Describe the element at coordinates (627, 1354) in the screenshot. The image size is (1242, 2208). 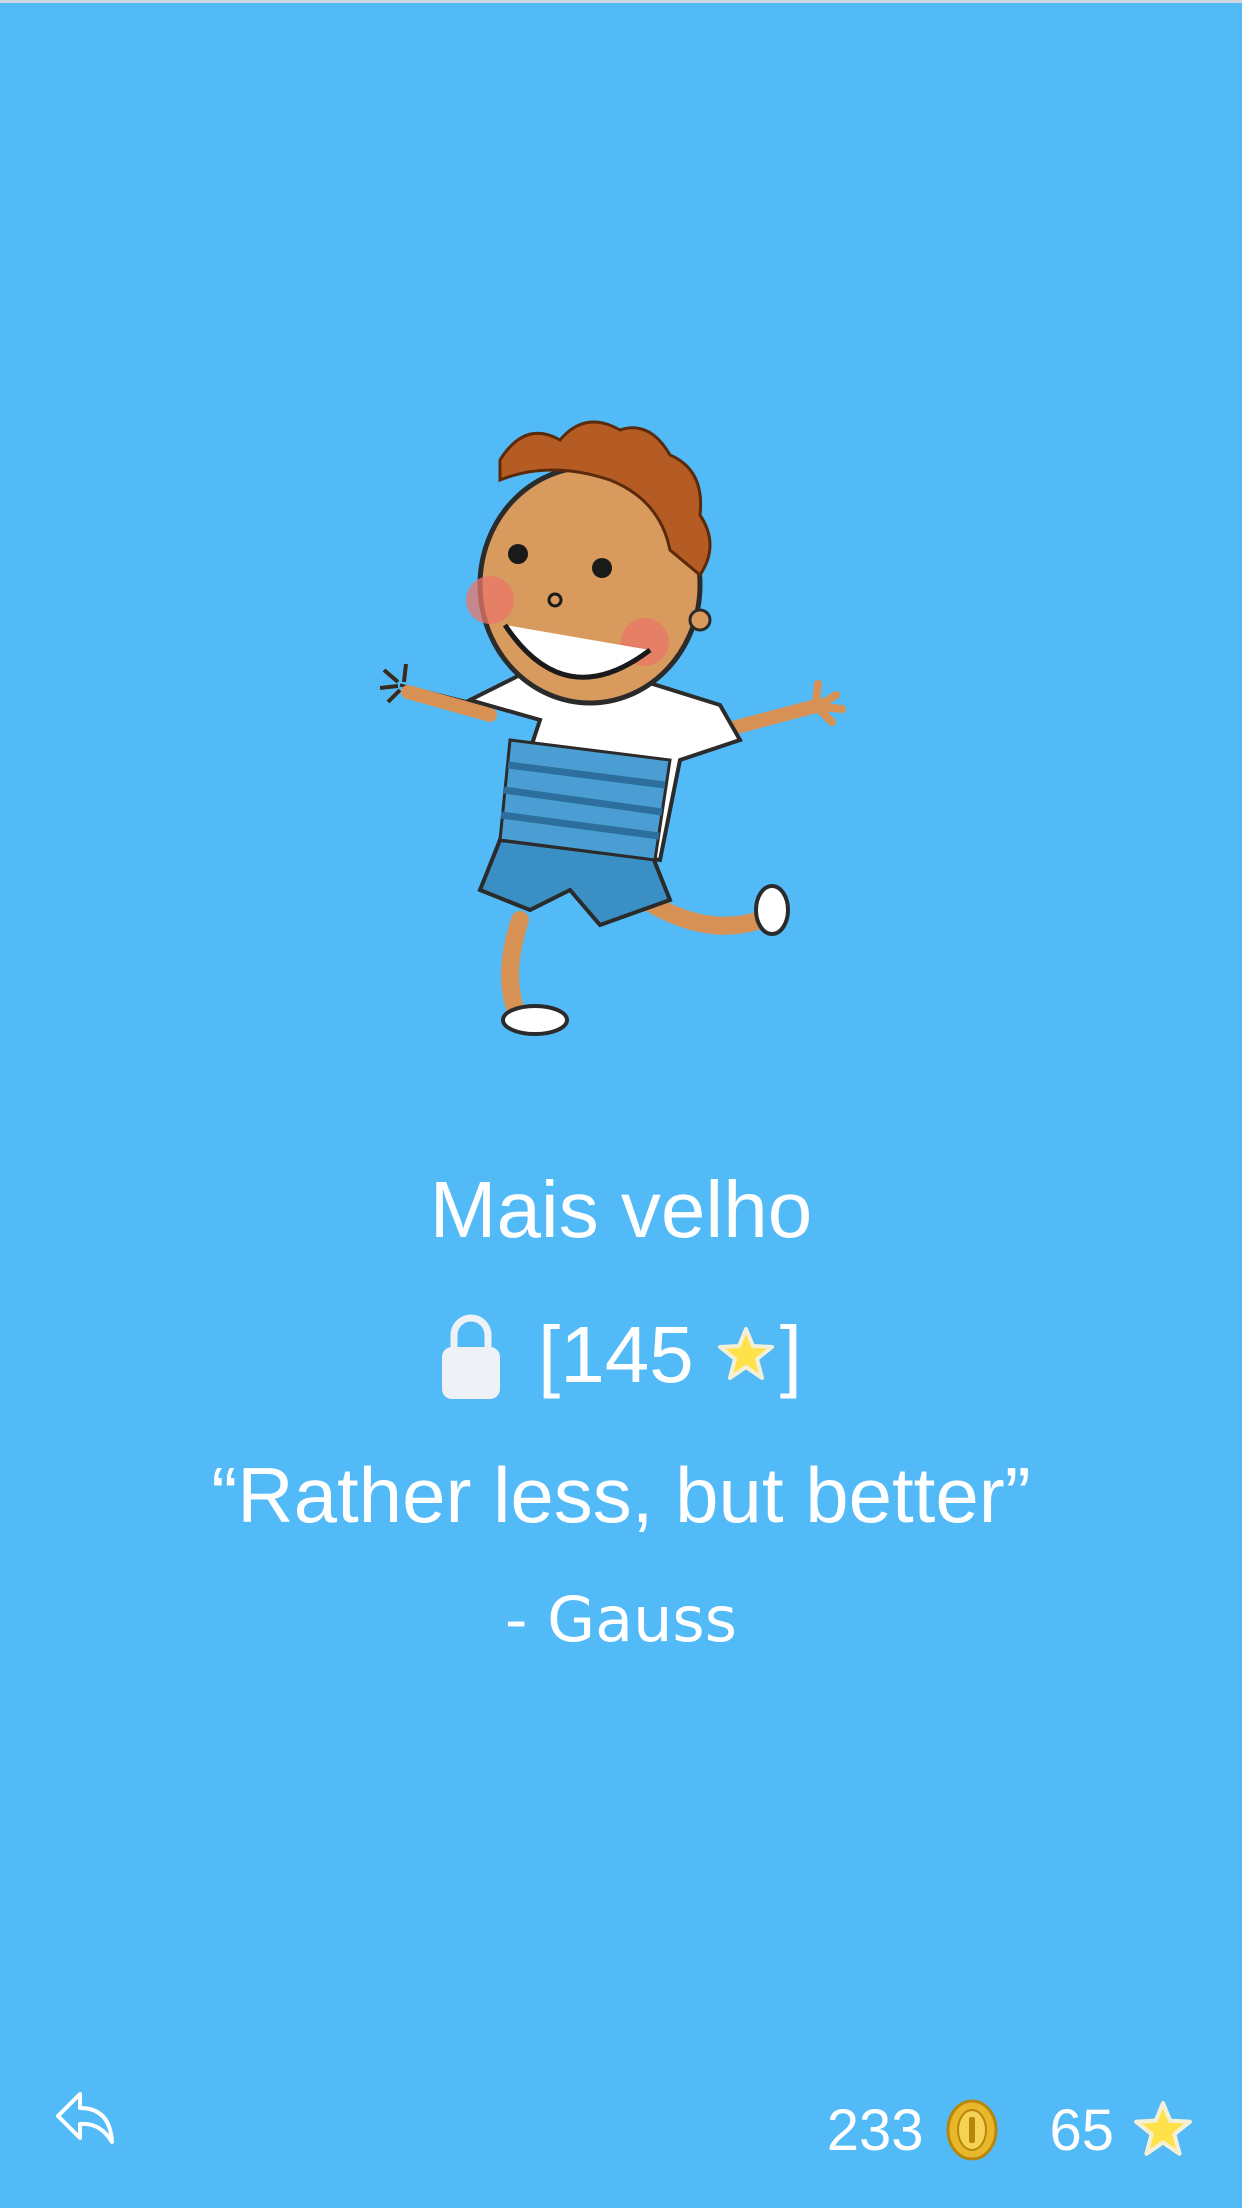
I see `price-value: 145` at that location.